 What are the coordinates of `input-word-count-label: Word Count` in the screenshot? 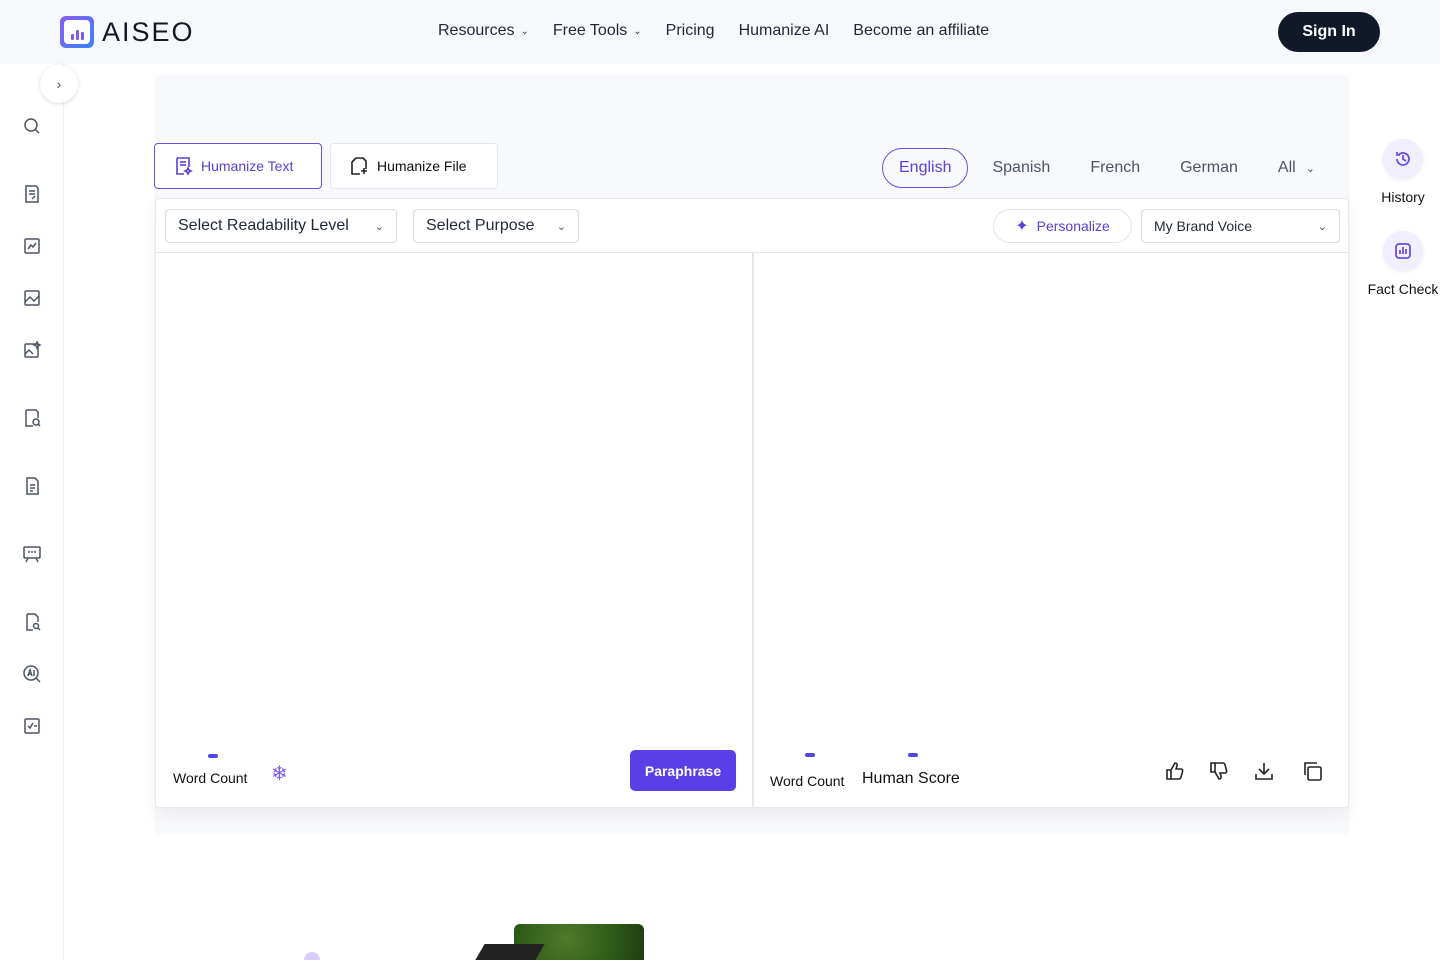 It's located at (210, 778).